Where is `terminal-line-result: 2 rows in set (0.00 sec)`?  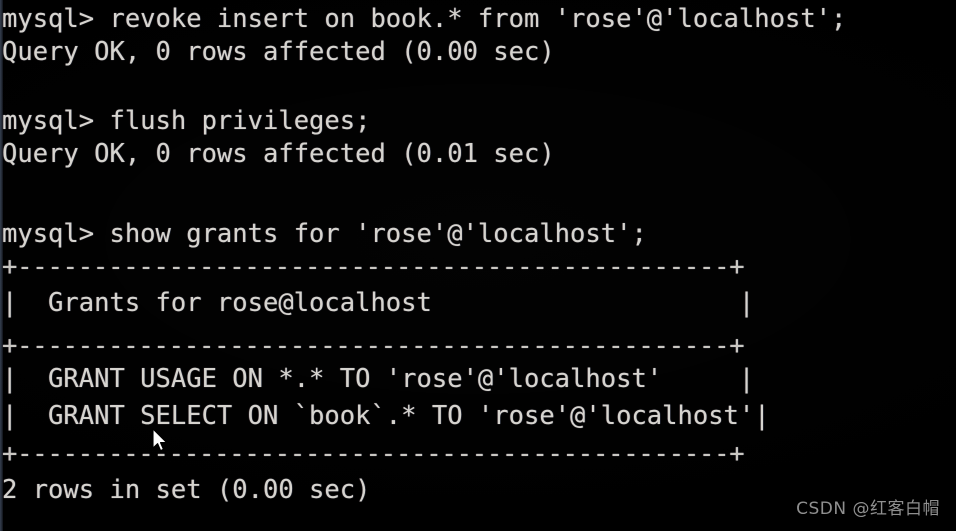
terminal-line-result: 2 rows in set (0.00 sec) is located at coordinates (186, 490).